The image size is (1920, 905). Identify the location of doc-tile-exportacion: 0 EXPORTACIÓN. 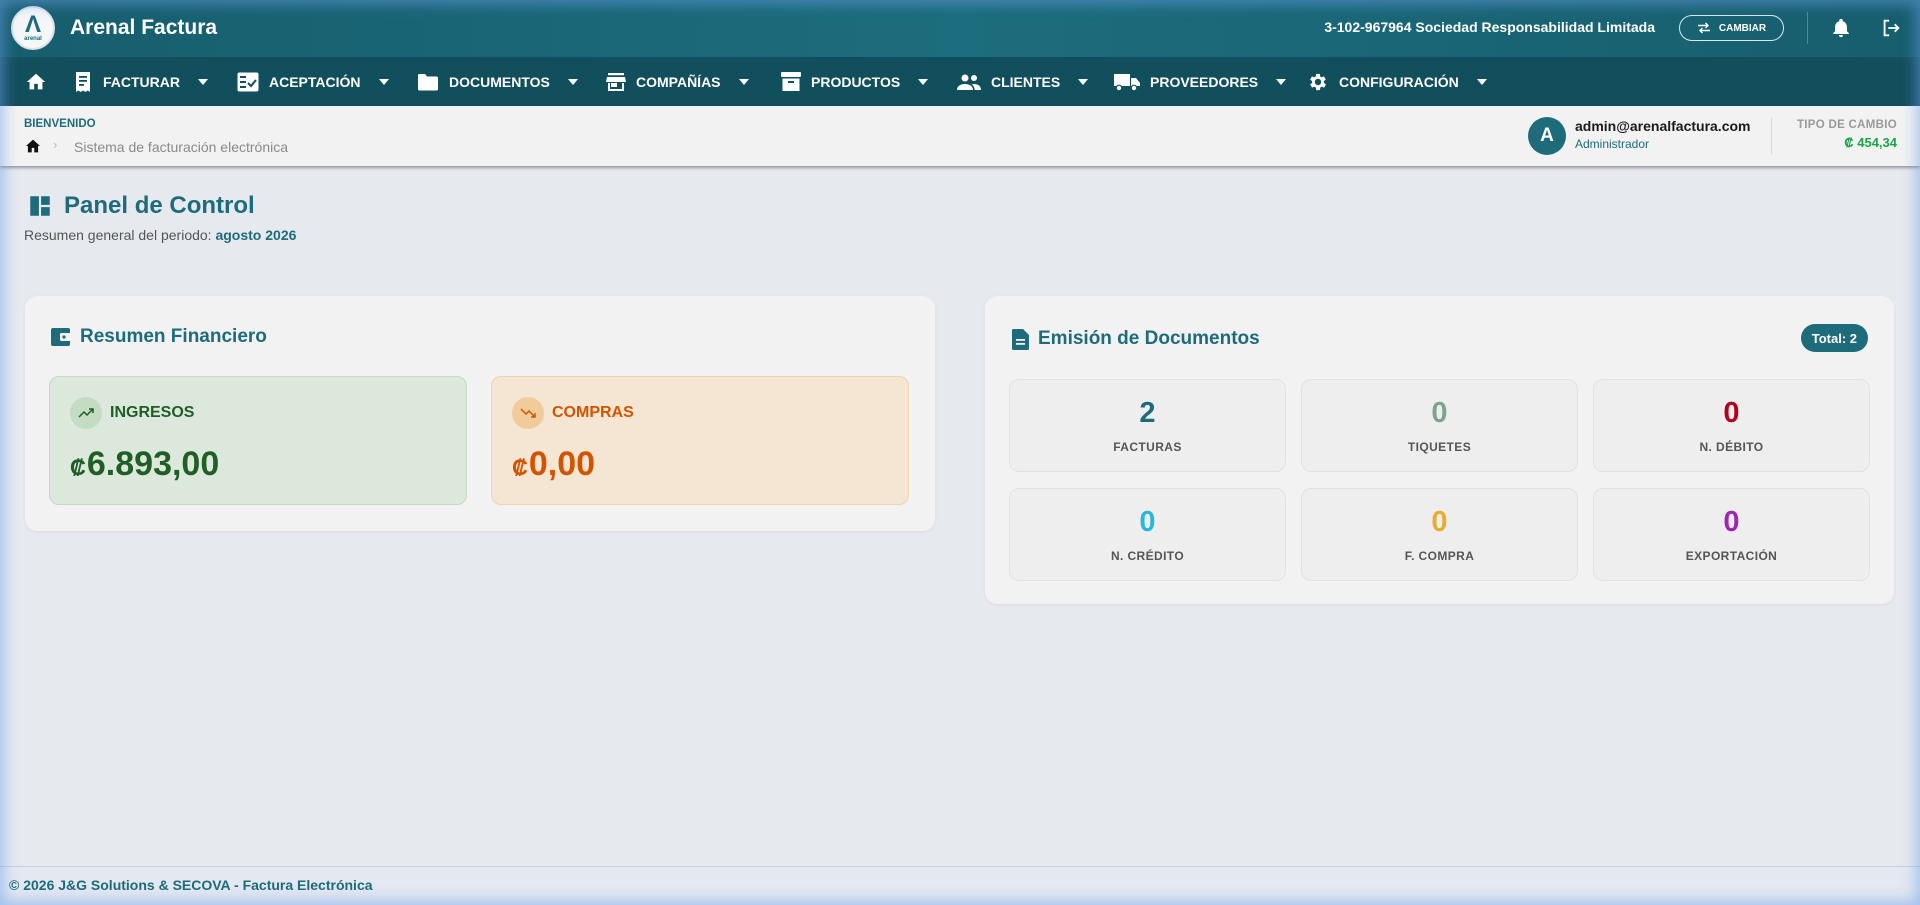
(1731, 534).